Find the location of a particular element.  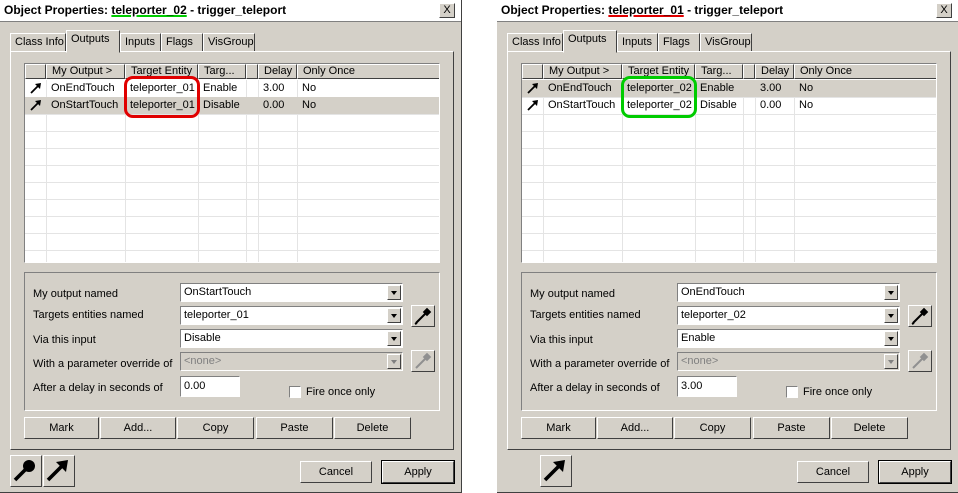

table-row: OnEndTouch teleporter_02 Enable 3.00 No is located at coordinates (729, 88).